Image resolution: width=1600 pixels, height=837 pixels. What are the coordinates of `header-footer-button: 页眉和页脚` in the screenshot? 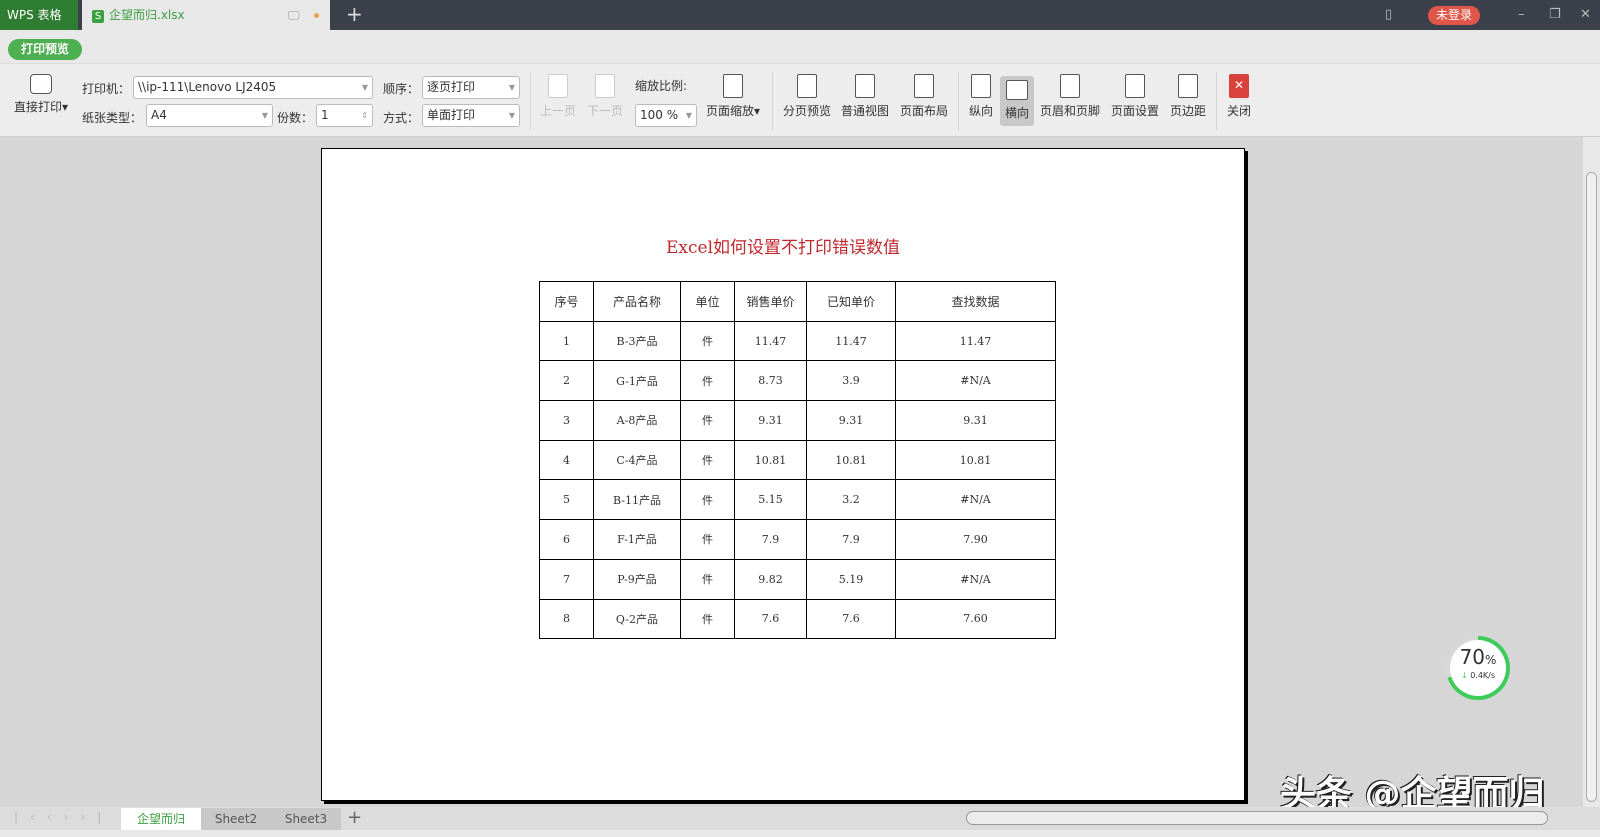 It's located at (1070, 96).